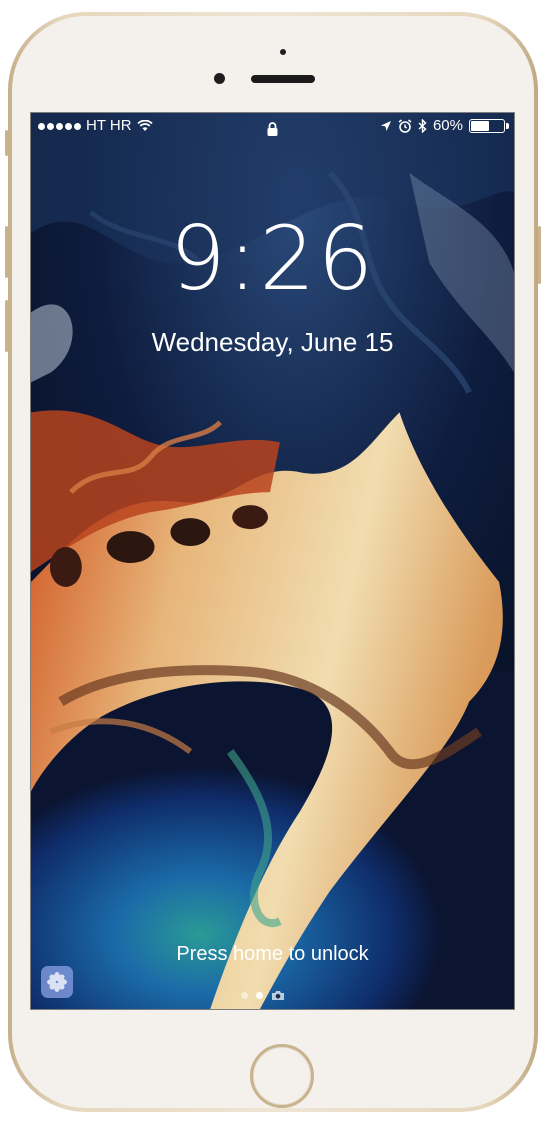  Describe the element at coordinates (6, 252) in the screenshot. I see `volume-up-button` at that location.